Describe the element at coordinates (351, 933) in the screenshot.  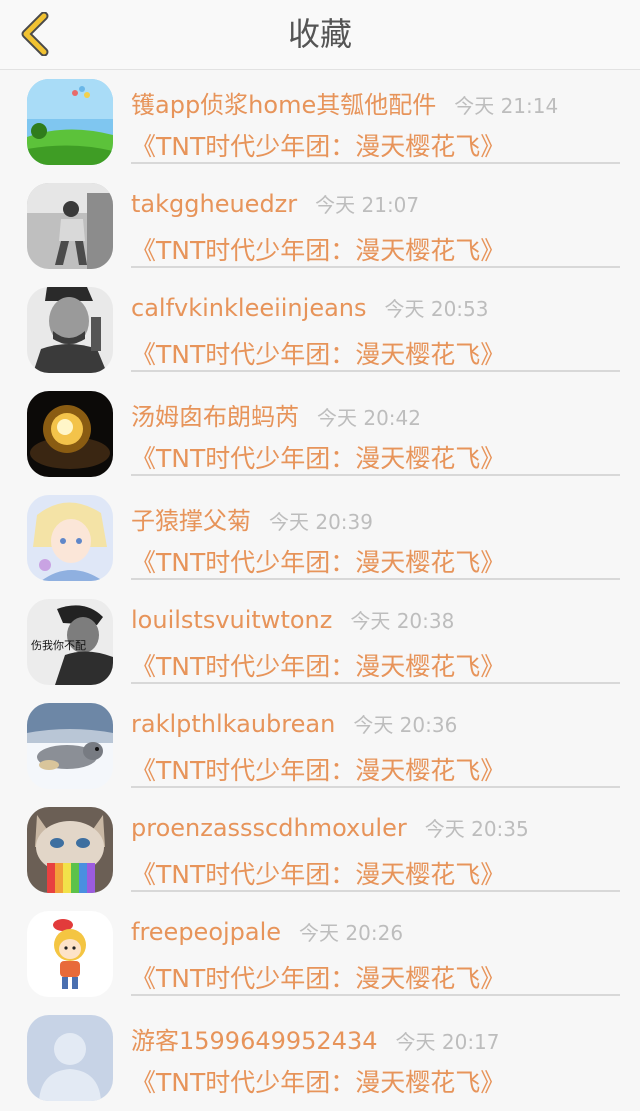
I see `timestamp: 今天 20:26` at that location.